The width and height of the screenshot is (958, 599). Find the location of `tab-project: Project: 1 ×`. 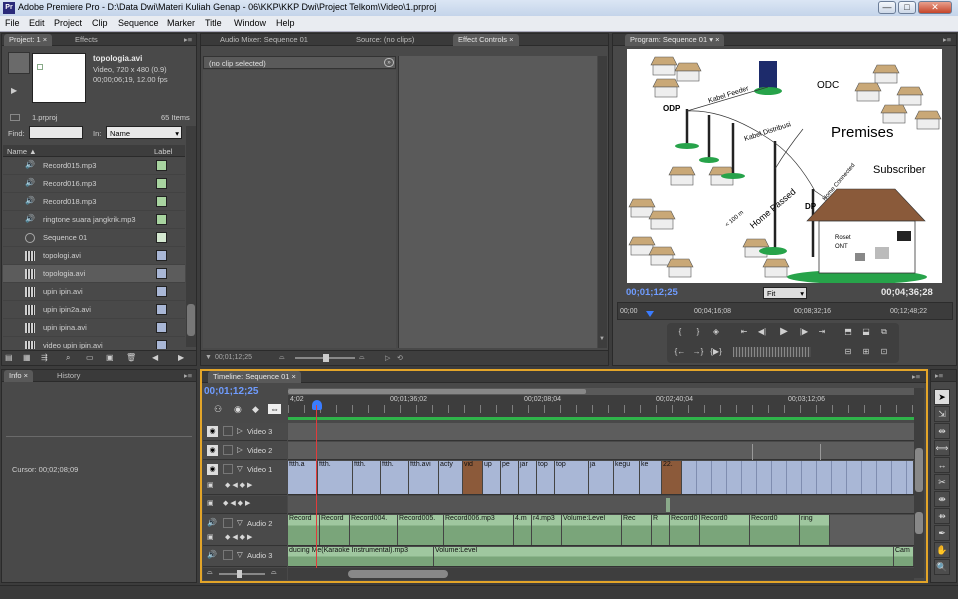

tab-project: Project: 1 × is located at coordinates (28, 40).